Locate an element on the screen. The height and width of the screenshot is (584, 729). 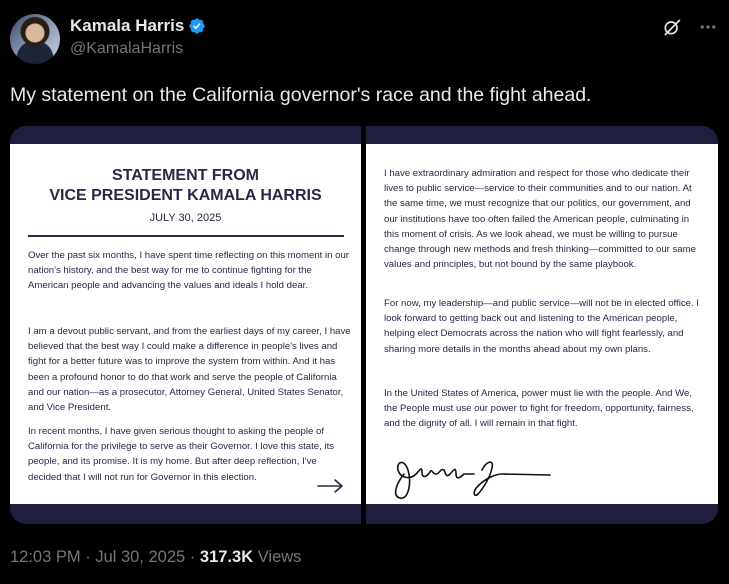
views-label: Views is located at coordinates (279, 557).